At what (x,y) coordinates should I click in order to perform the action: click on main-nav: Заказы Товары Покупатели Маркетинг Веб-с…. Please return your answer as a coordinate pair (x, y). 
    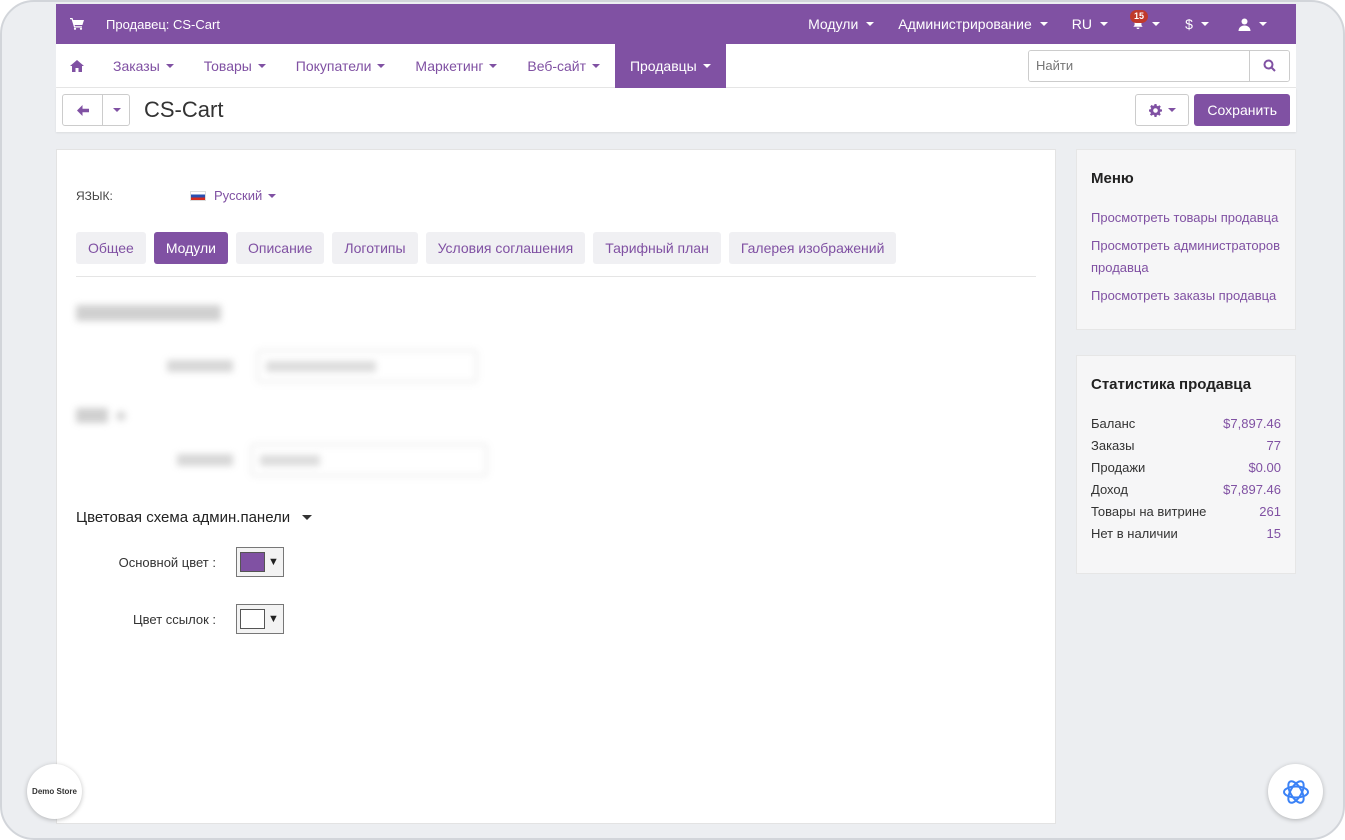
    Looking at the image, I should click on (676, 65).